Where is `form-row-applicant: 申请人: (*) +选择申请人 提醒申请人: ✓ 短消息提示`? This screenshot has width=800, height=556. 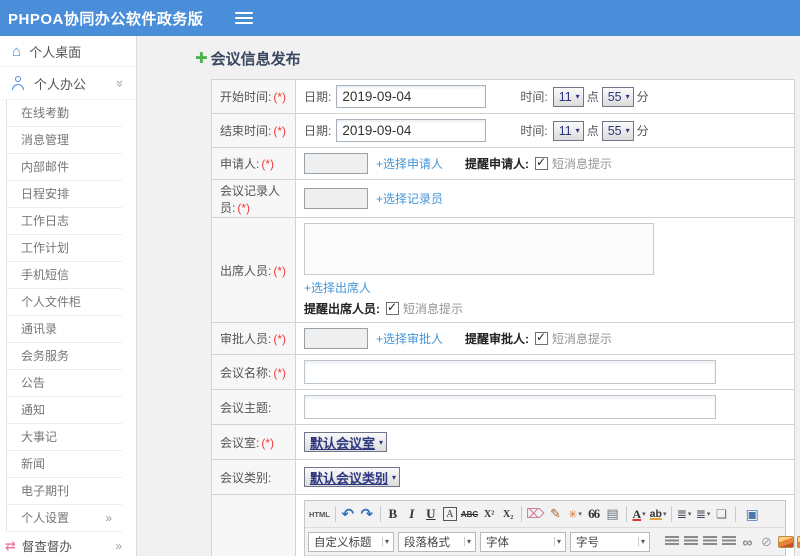 form-row-applicant: 申请人: (*) +选择申请人 提醒申请人: ✓ 短消息提示 is located at coordinates (503, 163).